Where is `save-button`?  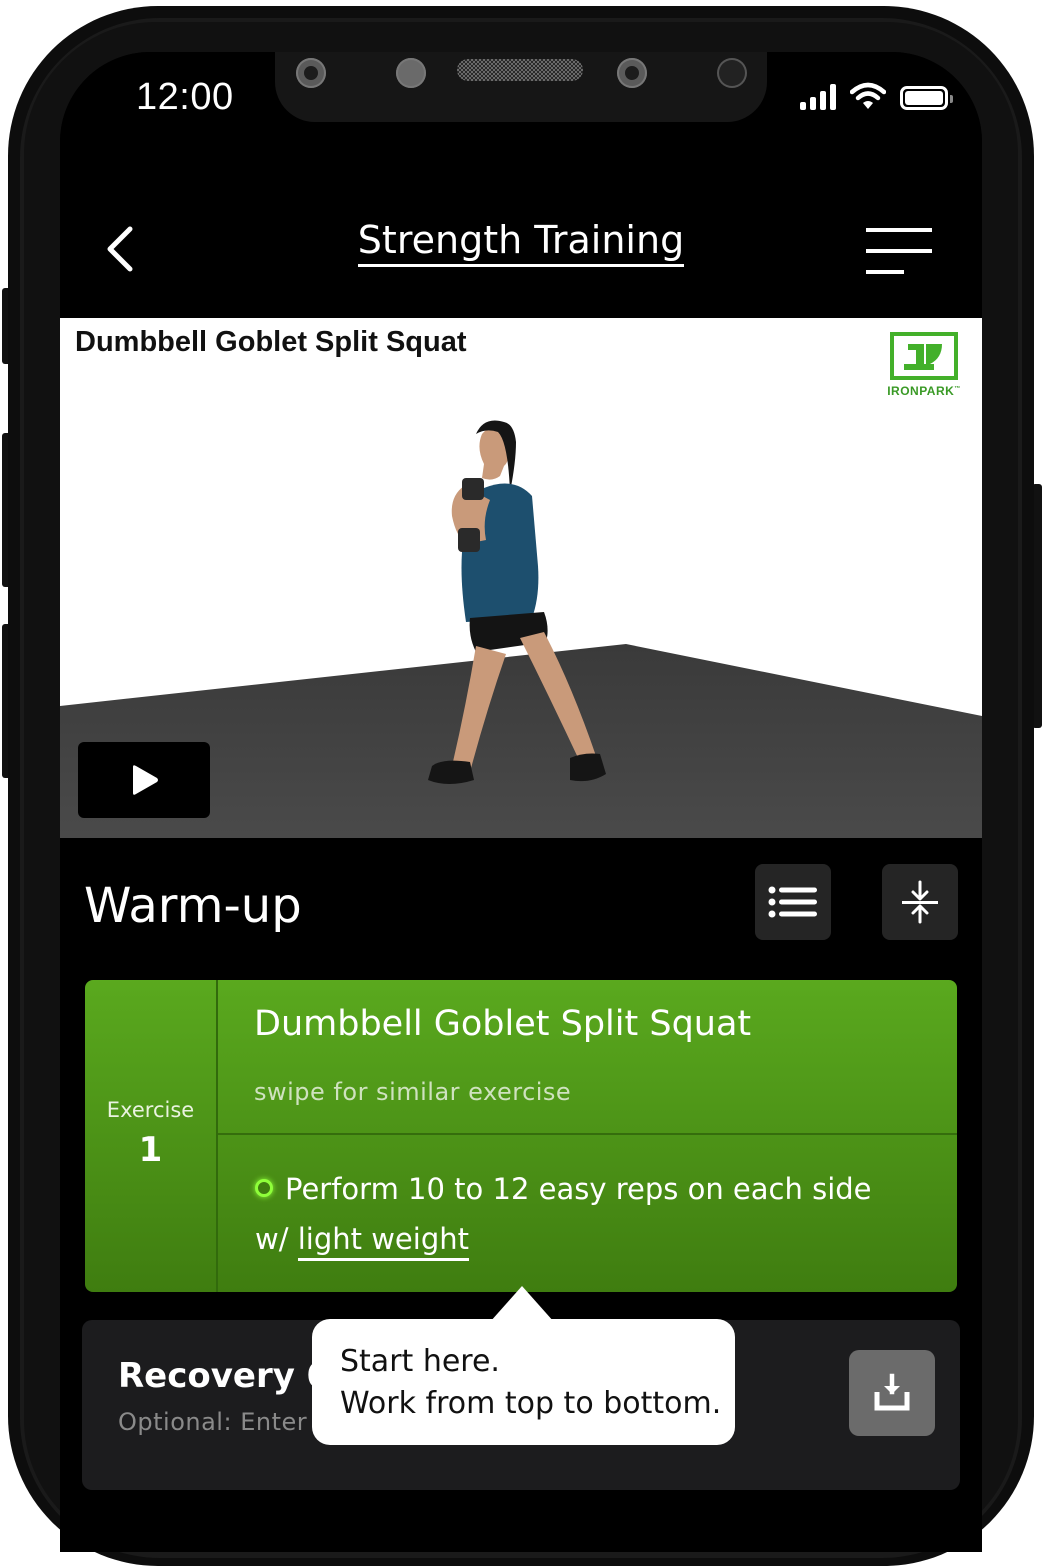
save-button is located at coordinates (892, 1393).